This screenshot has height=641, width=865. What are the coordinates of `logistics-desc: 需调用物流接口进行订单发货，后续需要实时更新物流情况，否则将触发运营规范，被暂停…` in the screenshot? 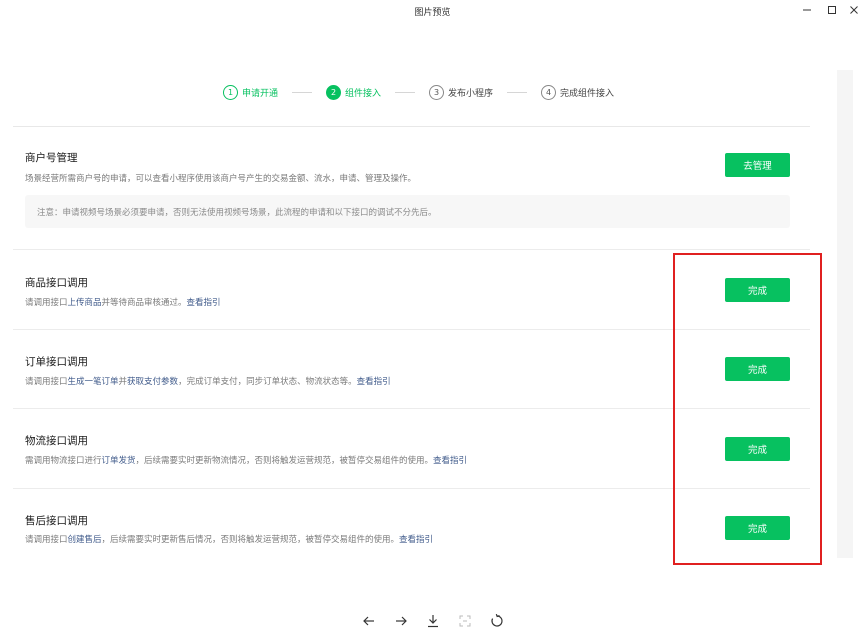 It's located at (246, 460).